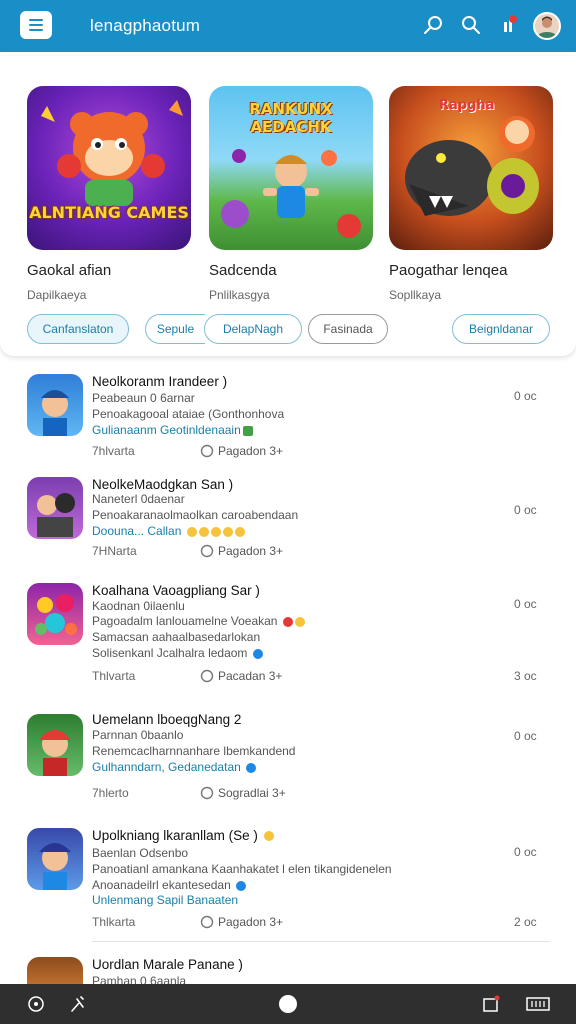 Image resolution: width=576 pixels, height=1024 pixels. Describe the element at coordinates (448, 270) in the screenshot. I see `featured-title: Paogathar lenqea` at that location.